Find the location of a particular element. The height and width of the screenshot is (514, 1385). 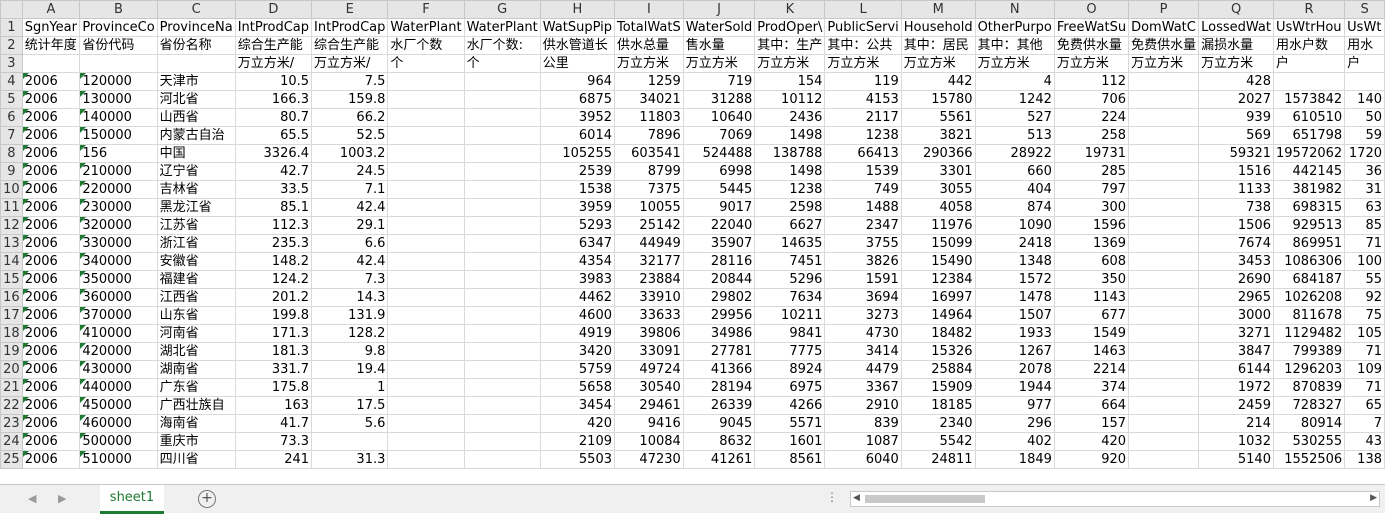

cell-r2: 用水户数 is located at coordinates (1309, 45).